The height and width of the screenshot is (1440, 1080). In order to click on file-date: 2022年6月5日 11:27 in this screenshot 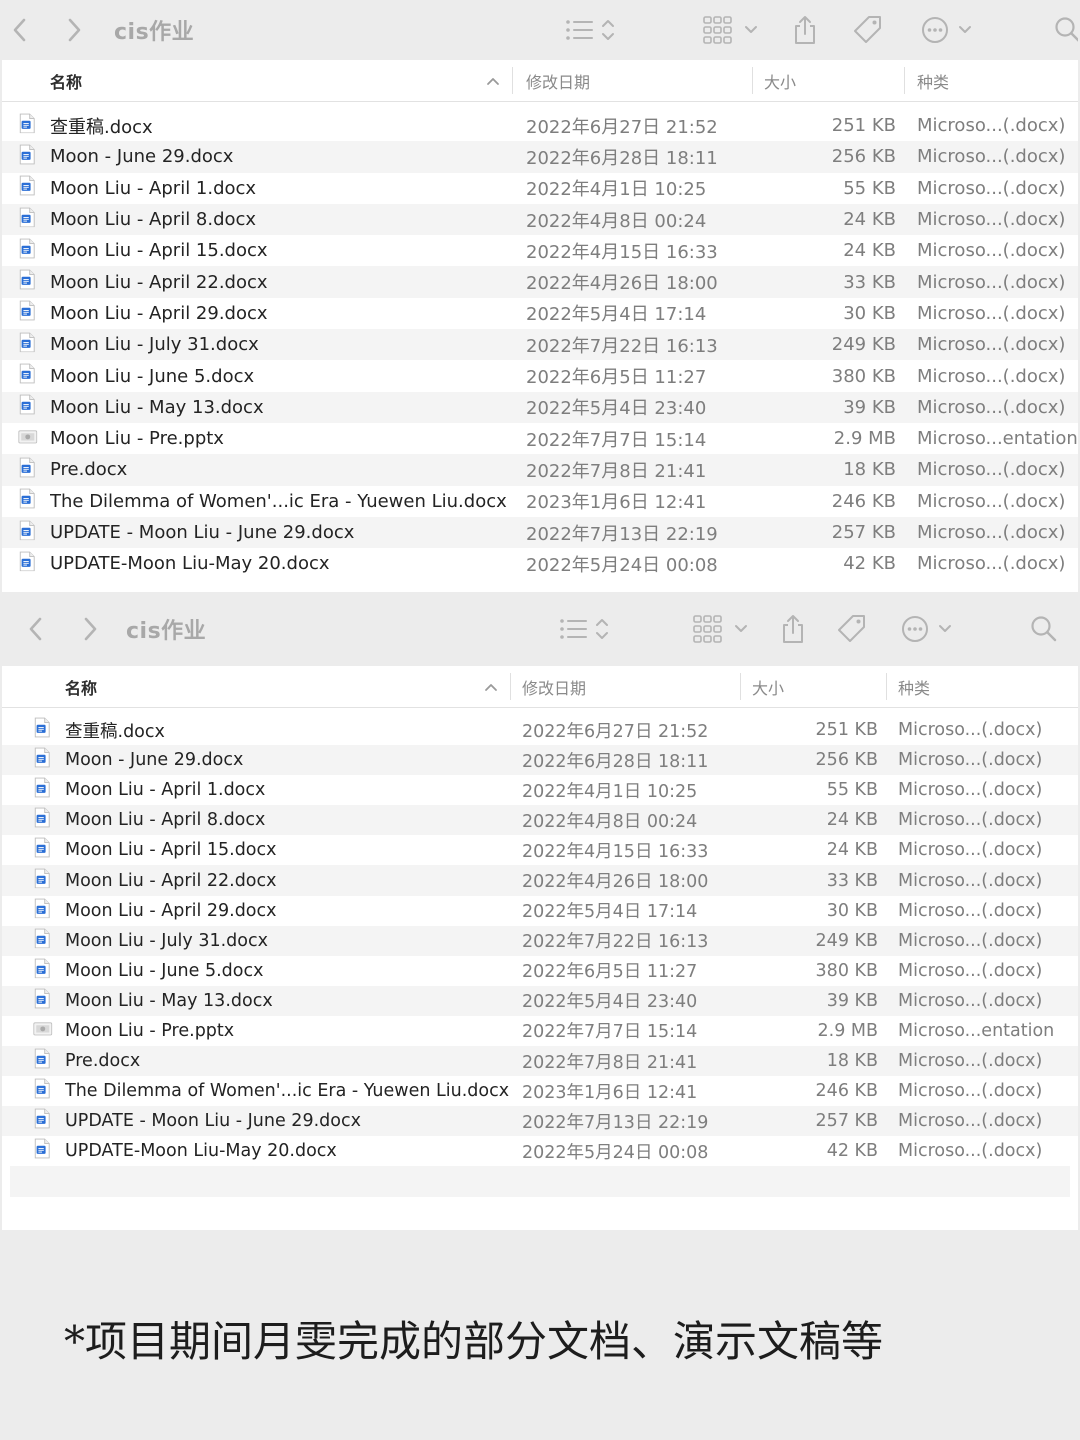, I will do `click(610, 972)`.